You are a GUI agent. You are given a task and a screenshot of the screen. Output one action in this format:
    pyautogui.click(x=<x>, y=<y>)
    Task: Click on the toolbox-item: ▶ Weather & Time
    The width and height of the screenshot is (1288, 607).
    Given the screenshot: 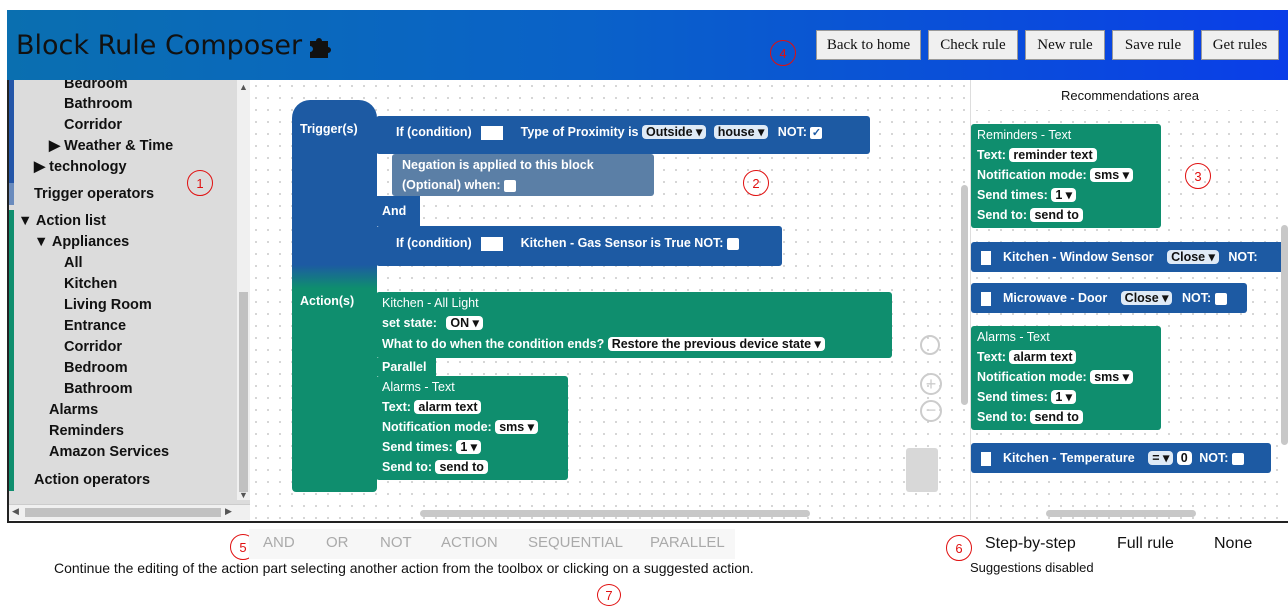 What is the action you would take?
    pyautogui.click(x=111, y=146)
    